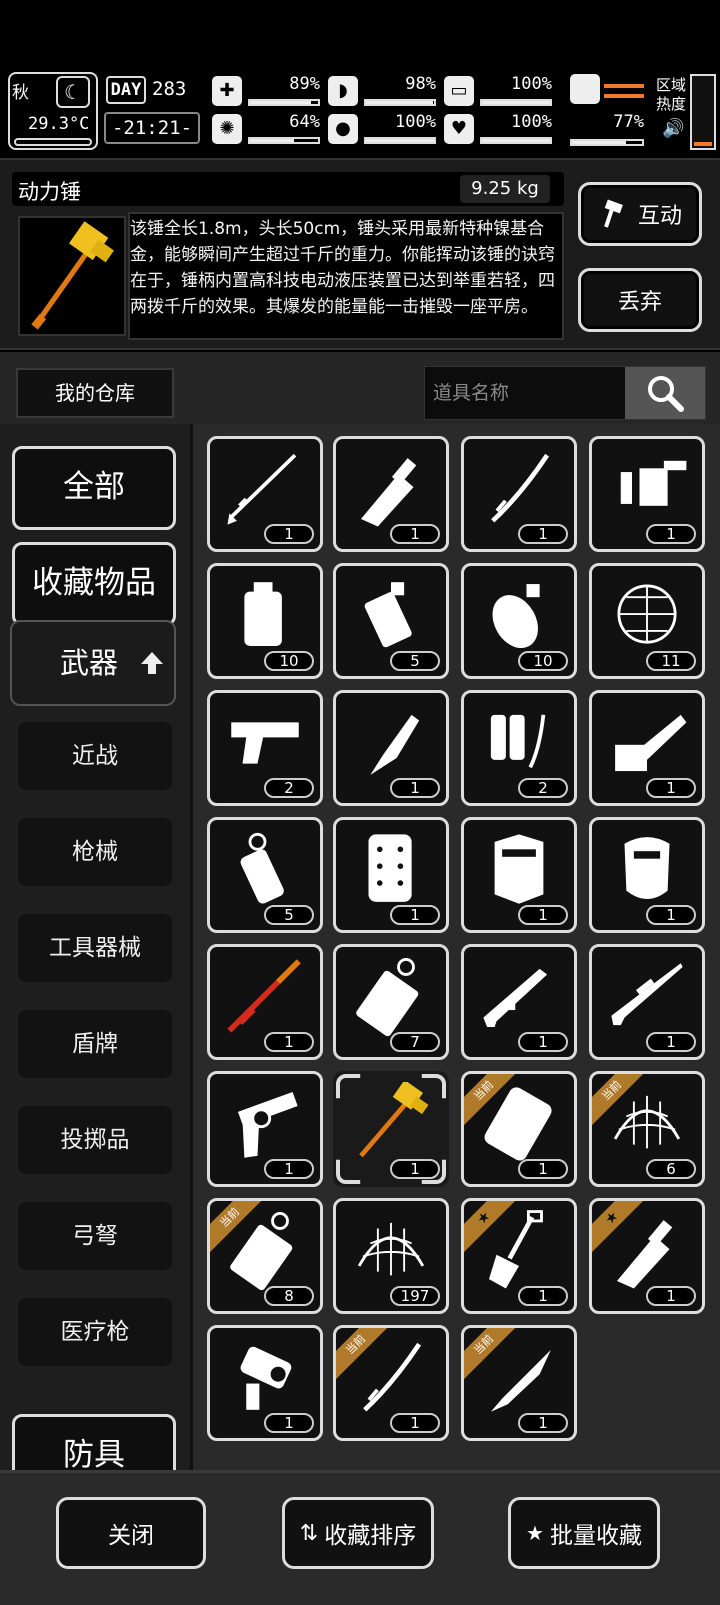  Describe the element at coordinates (59, 124) in the screenshot. I see `temperature: 29.3°C` at that location.